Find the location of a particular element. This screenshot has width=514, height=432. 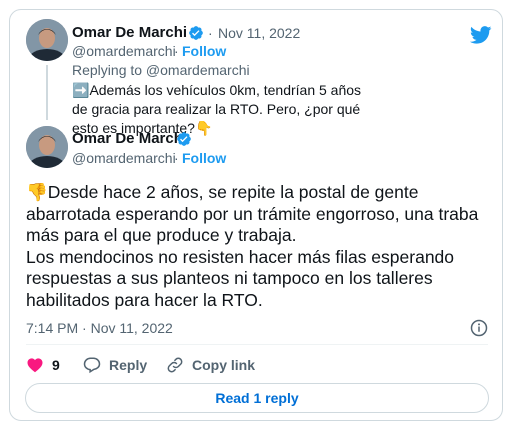

read-replies-button: Read 1 reply is located at coordinates (257, 398).